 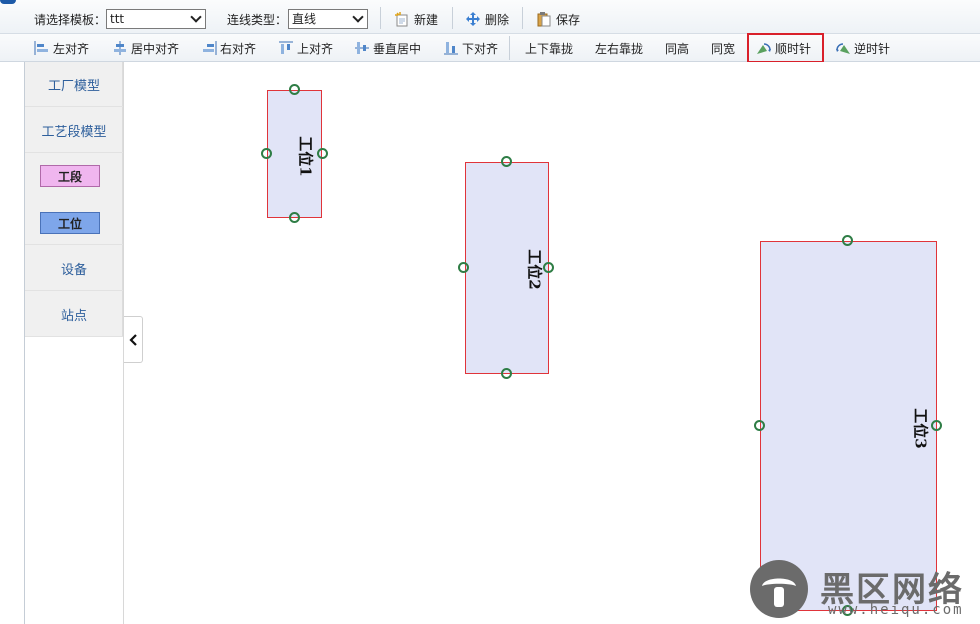 I want to click on align-middle-icon, so click(x=362, y=48).